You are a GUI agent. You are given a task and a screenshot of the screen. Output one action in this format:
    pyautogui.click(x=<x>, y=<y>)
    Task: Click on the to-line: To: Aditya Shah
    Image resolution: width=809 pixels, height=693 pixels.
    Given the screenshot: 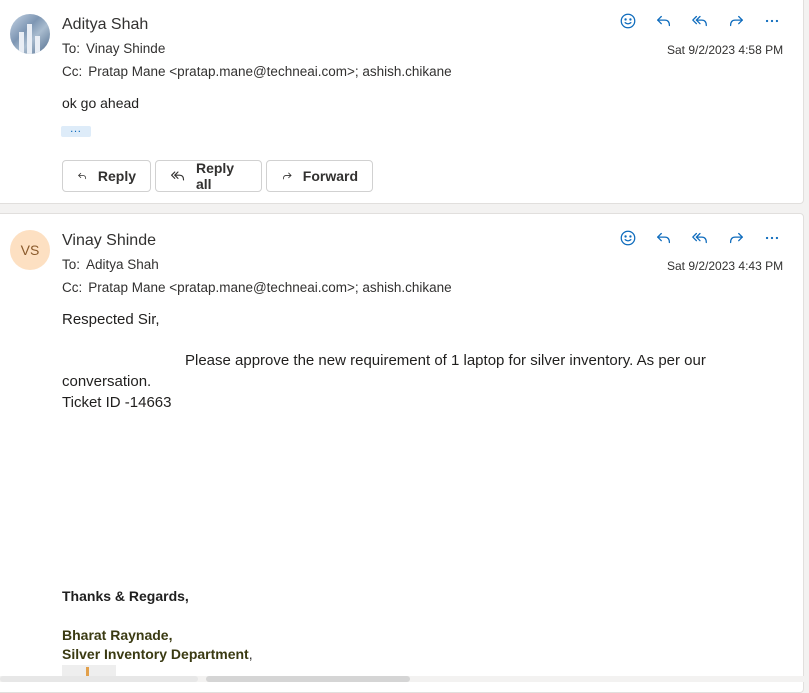 What is the action you would take?
    pyautogui.click(x=110, y=264)
    